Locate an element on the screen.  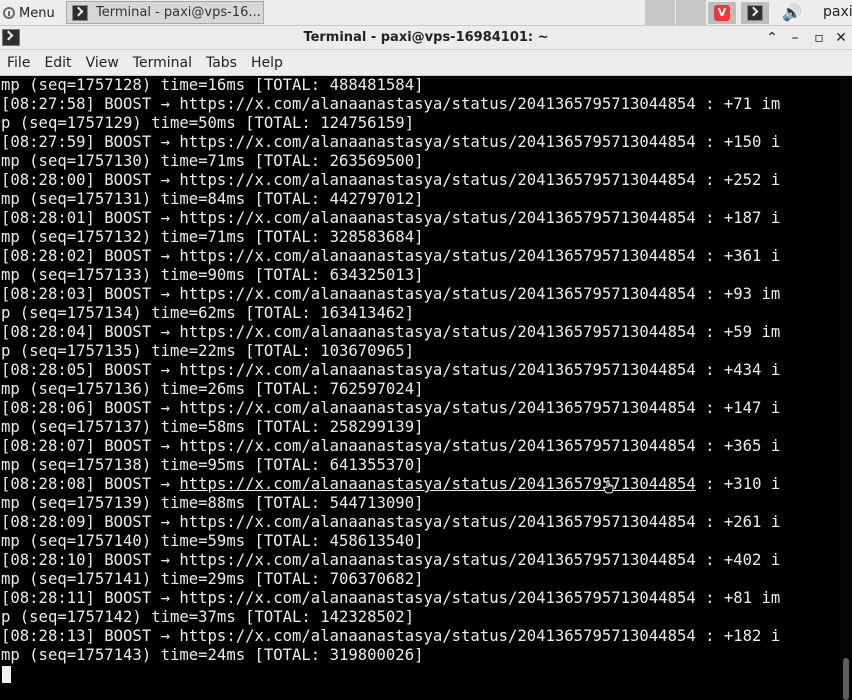
taskbar: Menu Terminal - paxi@vps-16... V 🔊 paxi is located at coordinates (426, 13).